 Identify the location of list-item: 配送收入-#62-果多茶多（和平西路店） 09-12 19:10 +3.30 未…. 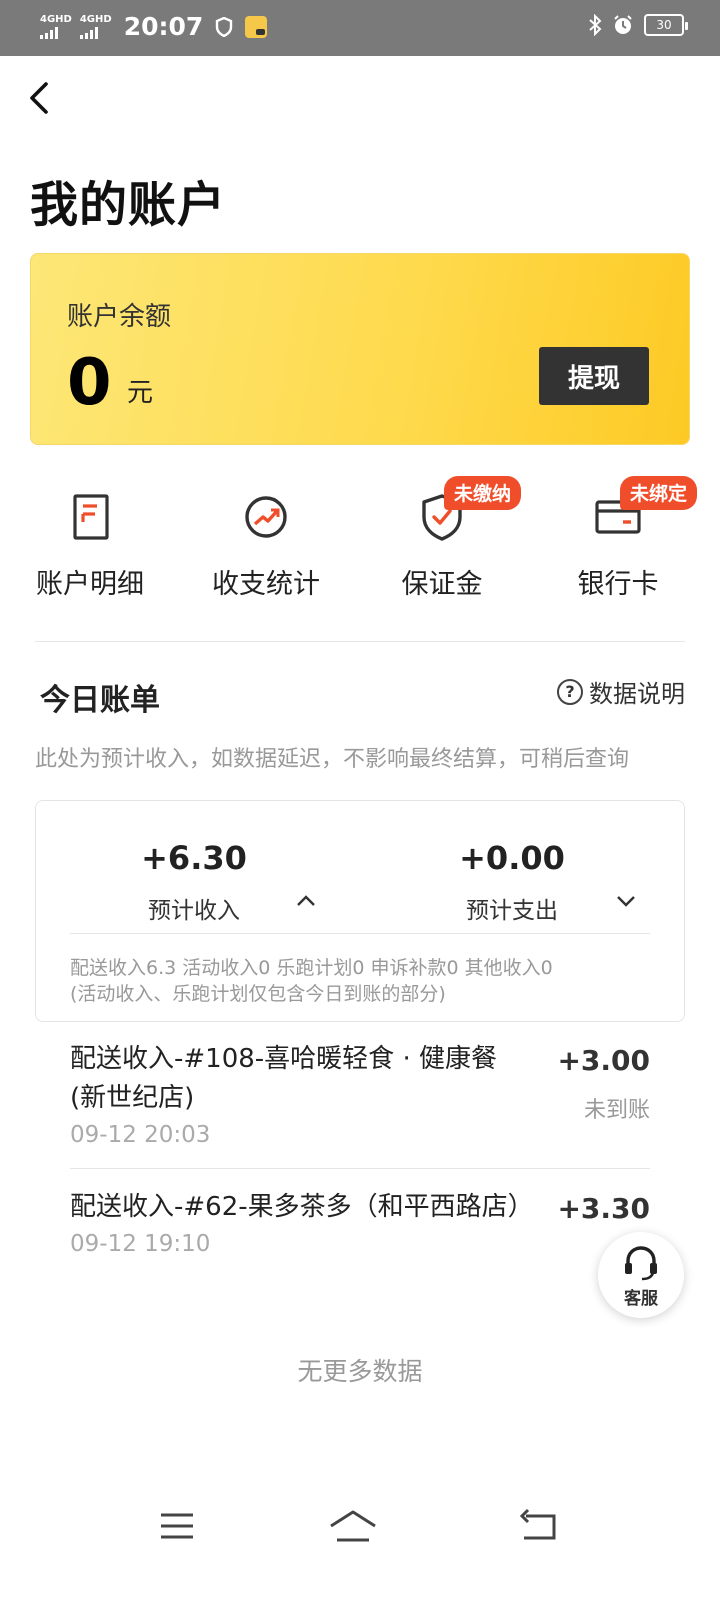
(360, 1229).